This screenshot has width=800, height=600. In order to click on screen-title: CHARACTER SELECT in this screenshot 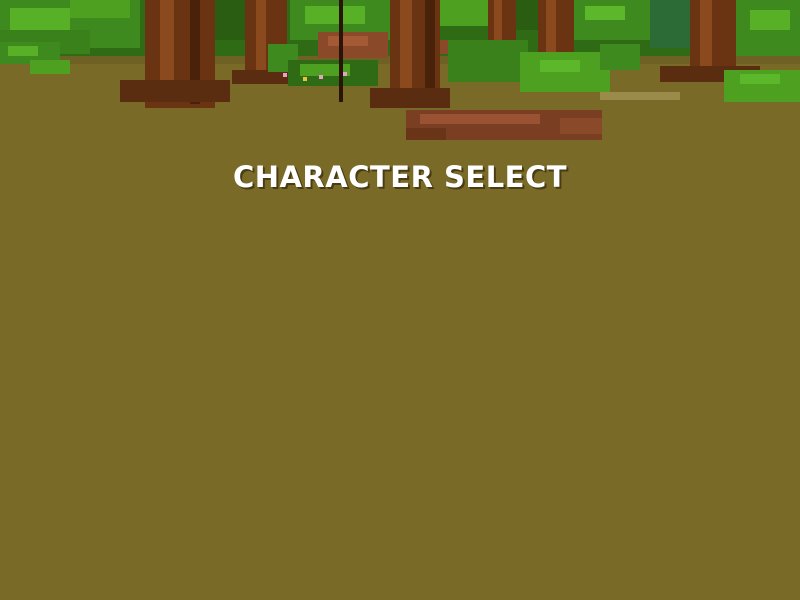, I will do `click(400, 177)`.